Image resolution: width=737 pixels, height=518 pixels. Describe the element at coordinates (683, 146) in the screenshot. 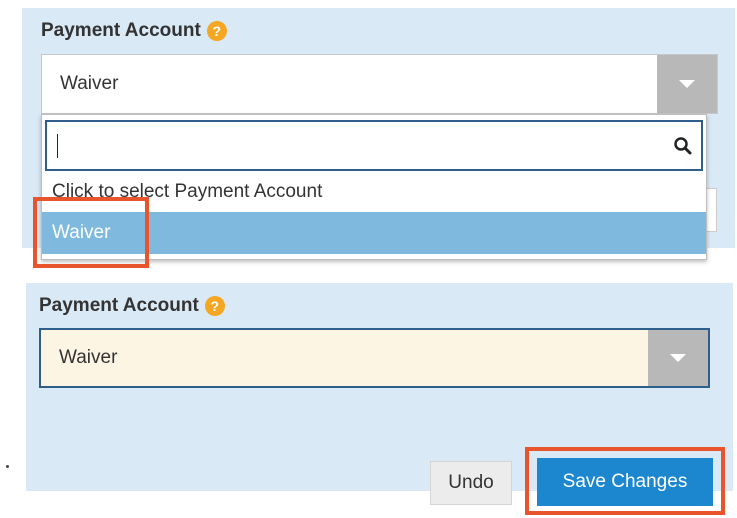

I see `search-icon` at that location.